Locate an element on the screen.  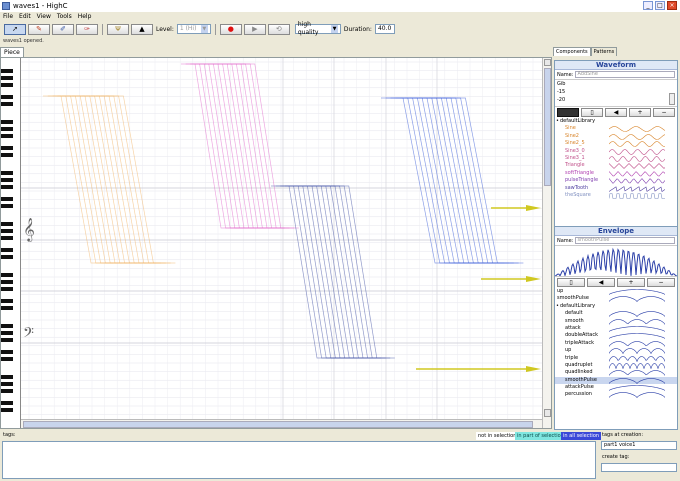
metronome-tool-button: ▲ is located at coordinates (142, 29).